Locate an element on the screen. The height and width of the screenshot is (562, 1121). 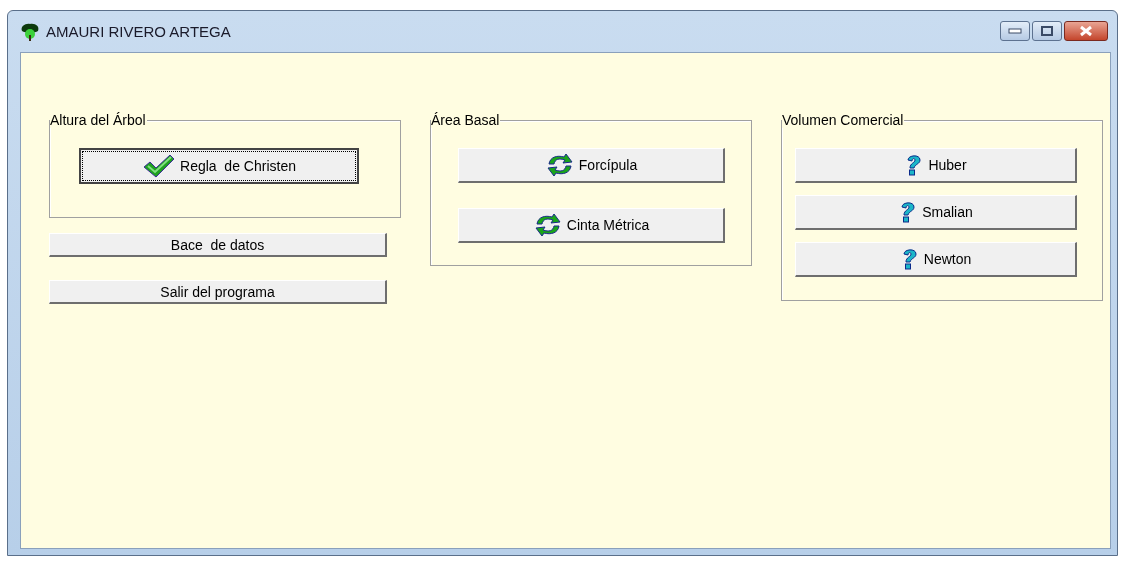
close-icon is located at coordinates (1086, 31).